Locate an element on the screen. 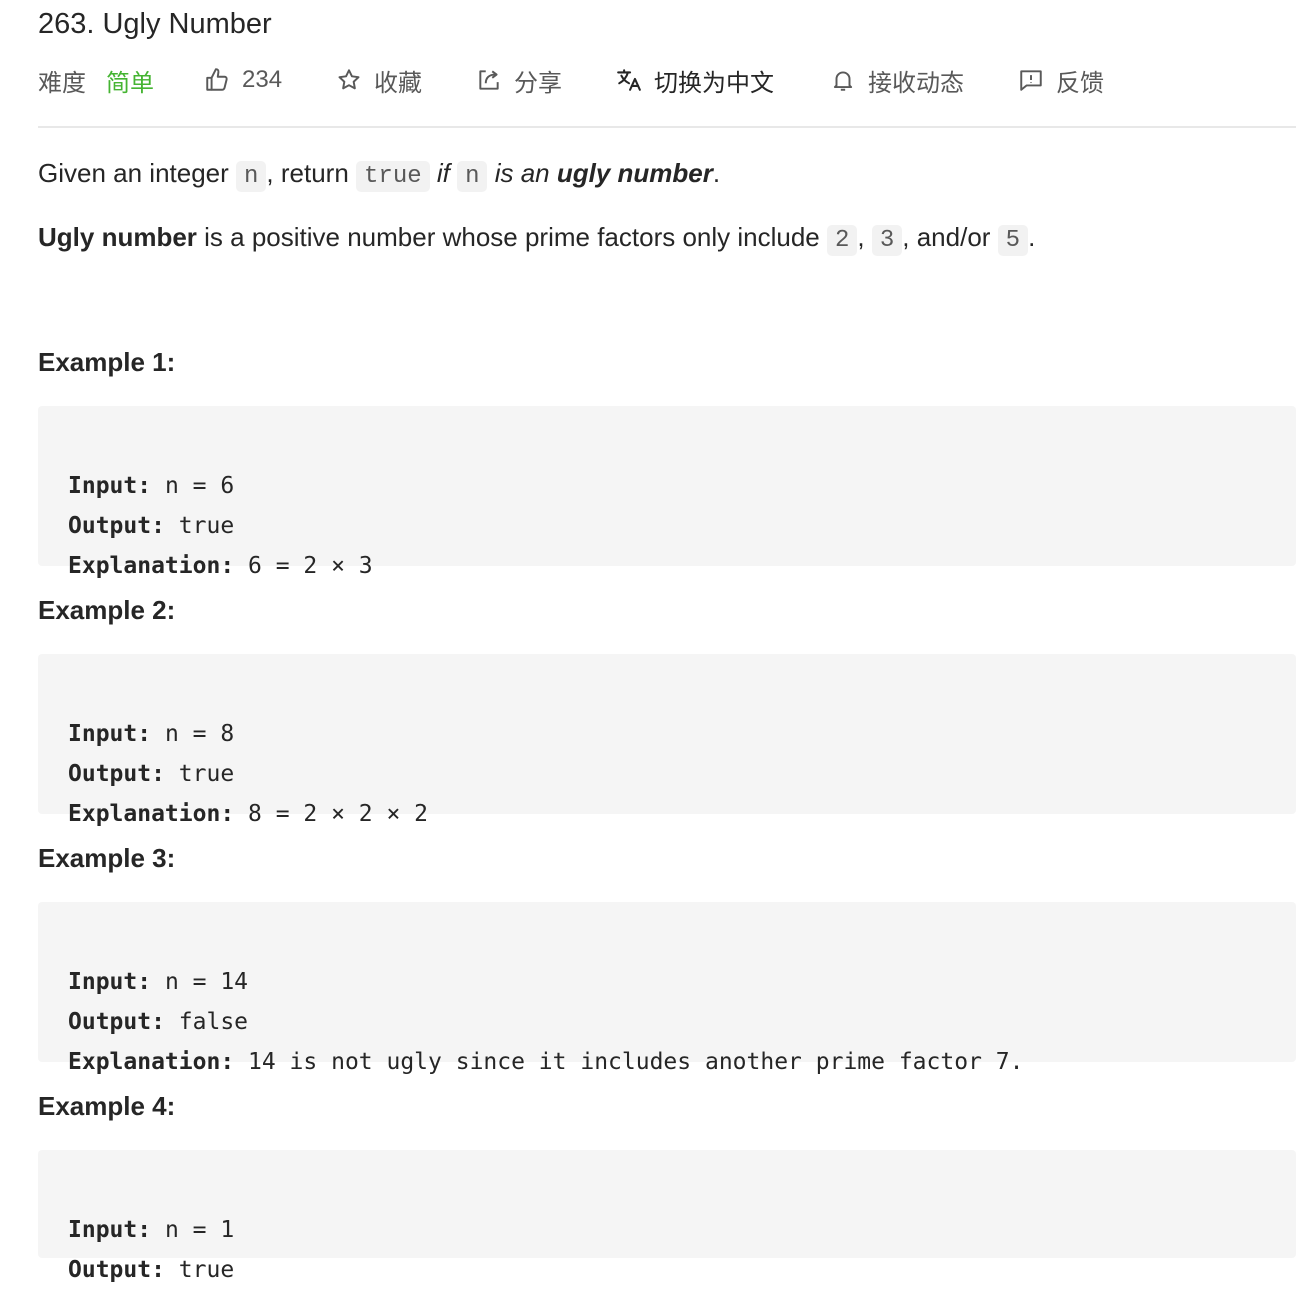 This screenshot has width=1312, height=1290. translate-label: 切换为中文 is located at coordinates (714, 83).